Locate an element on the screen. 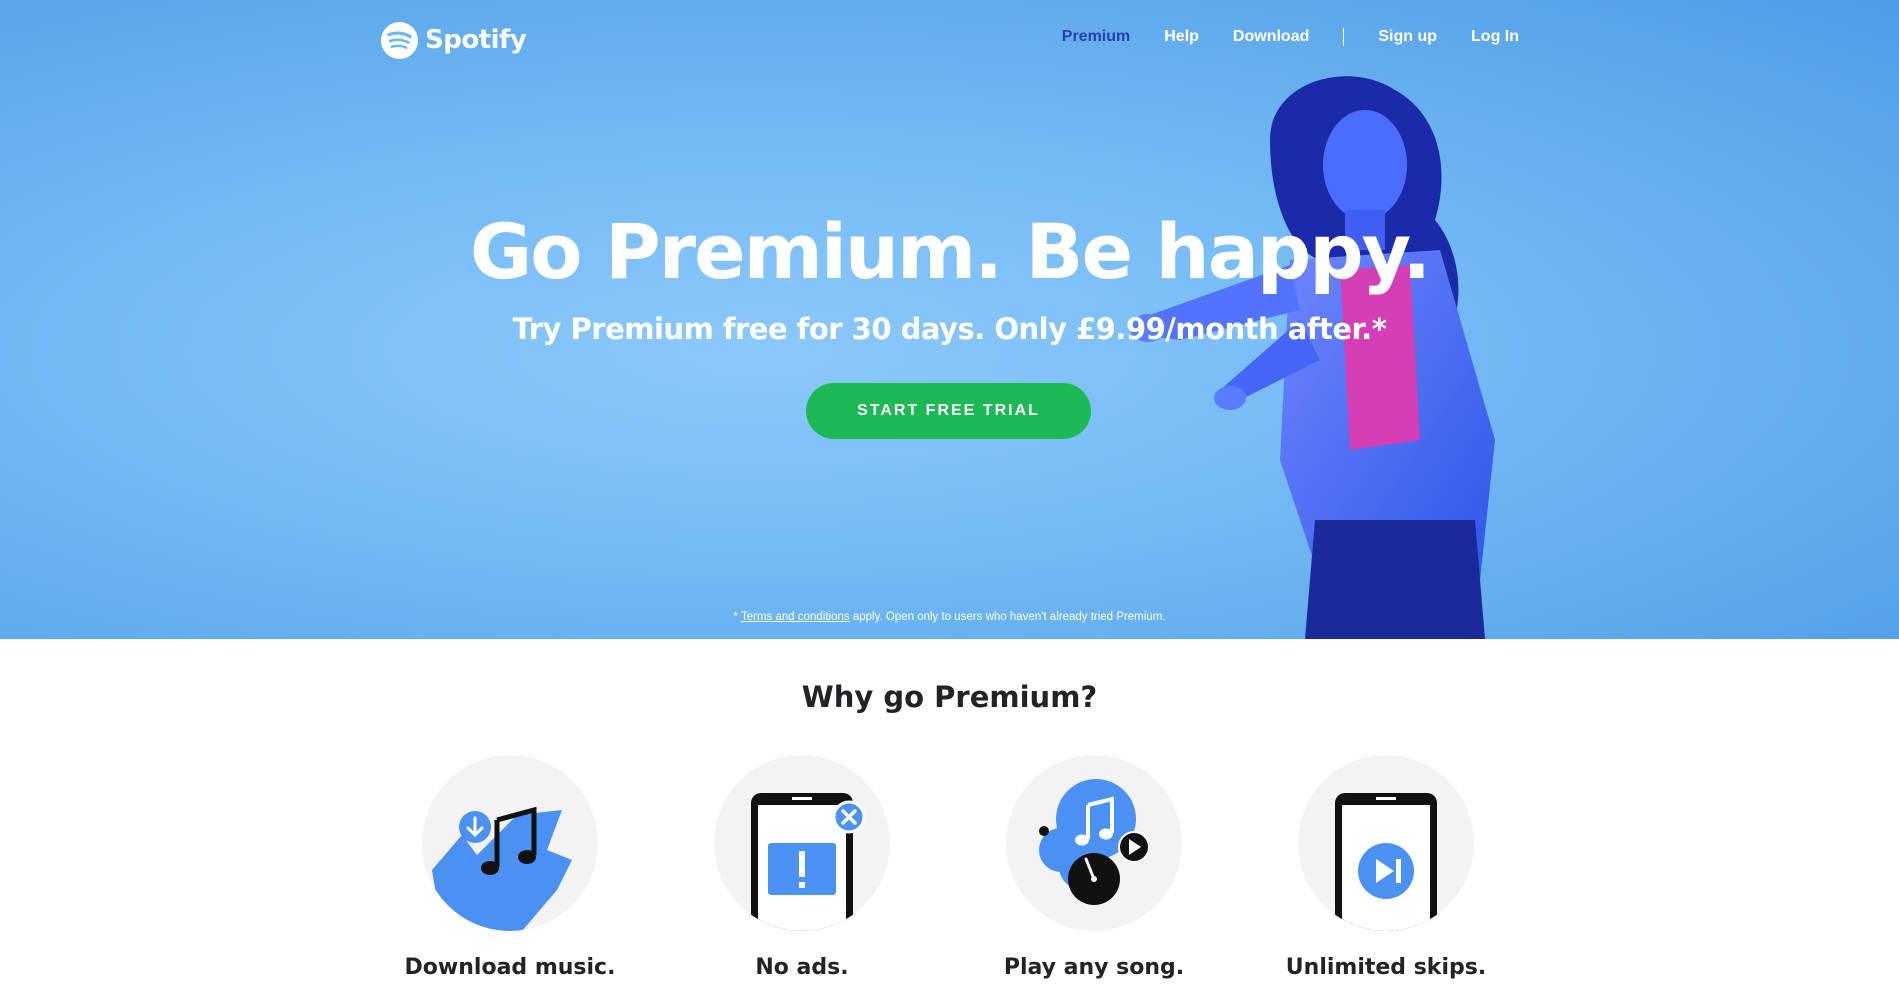 Image resolution: width=1899 pixels, height=990 pixels. no-ads-icon is located at coordinates (808, 862).